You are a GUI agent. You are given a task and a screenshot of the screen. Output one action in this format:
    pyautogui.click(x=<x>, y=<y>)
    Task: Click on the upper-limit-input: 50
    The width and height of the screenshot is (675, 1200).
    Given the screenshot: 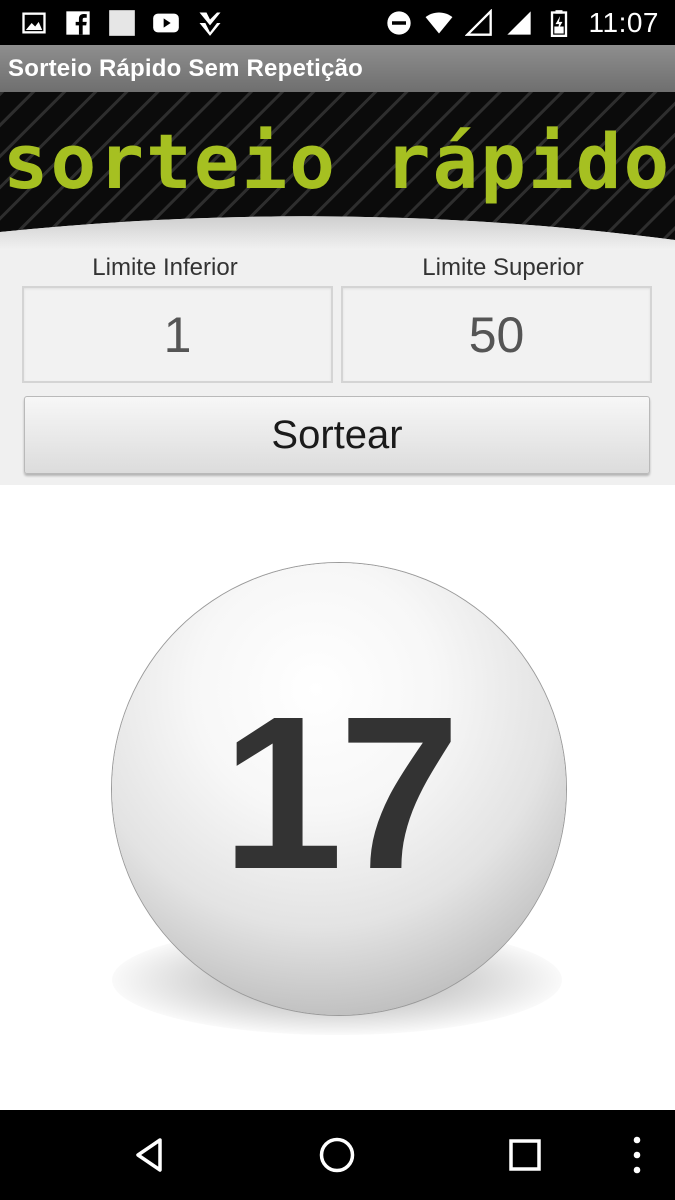 What is the action you would take?
    pyautogui.click(x=496, y=334)
    